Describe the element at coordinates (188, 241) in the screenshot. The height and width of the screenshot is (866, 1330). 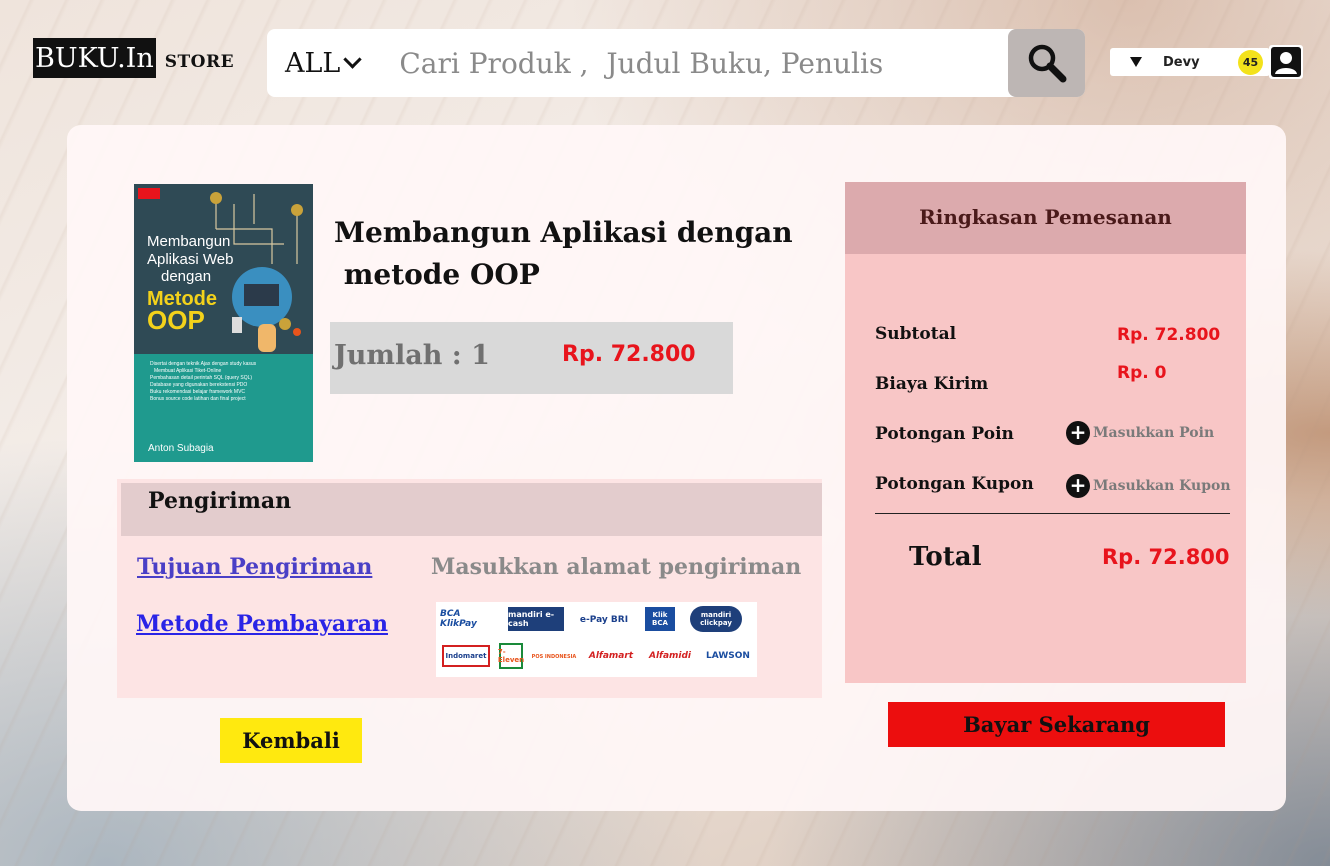
I see `cover-title-1: Membangun` at that location.